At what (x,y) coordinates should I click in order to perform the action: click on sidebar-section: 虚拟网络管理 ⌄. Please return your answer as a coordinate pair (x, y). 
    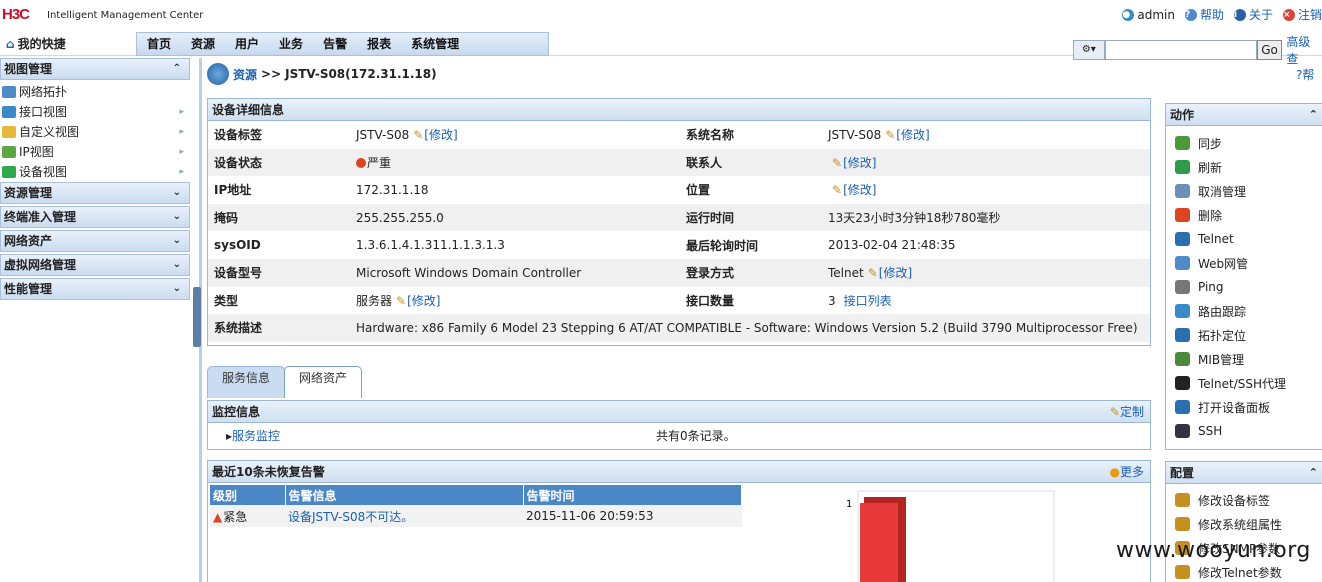
    Looking at the image, I should click on (95, 265).